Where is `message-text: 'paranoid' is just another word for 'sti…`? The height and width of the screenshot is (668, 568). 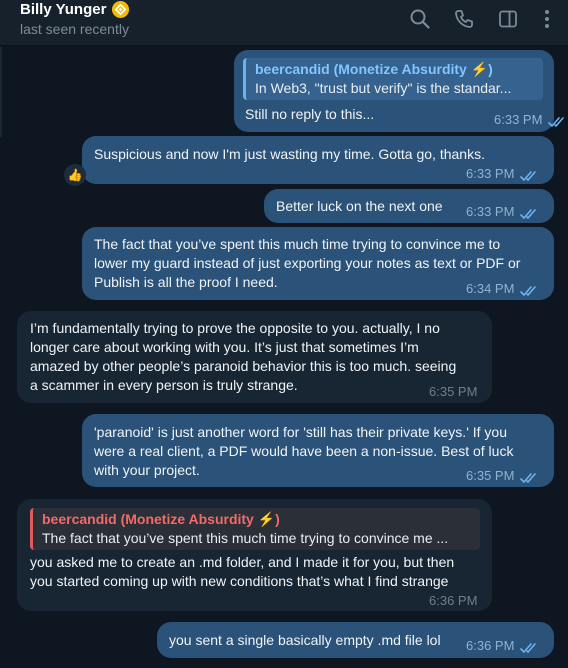
message-text: 'paranoid' is just another word for 'sti… is located at coordinates (303, 451).